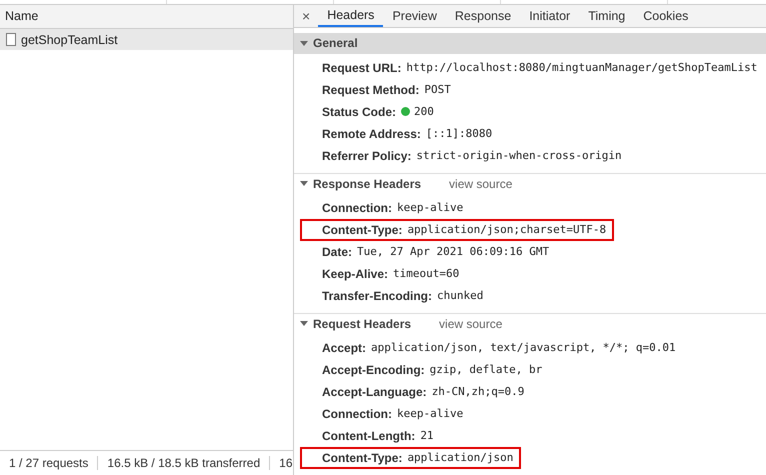 The height and width of the screenshot is (475, 766). Describe the element at coordinates (373, 369) in the screenshot. I see `header-name: Accept-Encoding:` at that location.